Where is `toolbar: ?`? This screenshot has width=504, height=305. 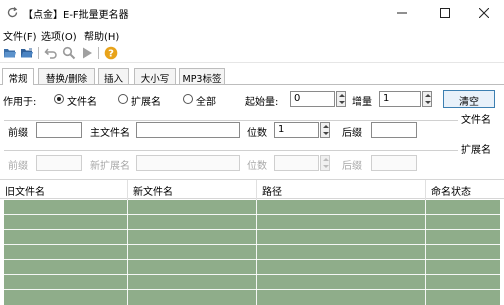
toolbar: ? is located at coordinates (252, 53).